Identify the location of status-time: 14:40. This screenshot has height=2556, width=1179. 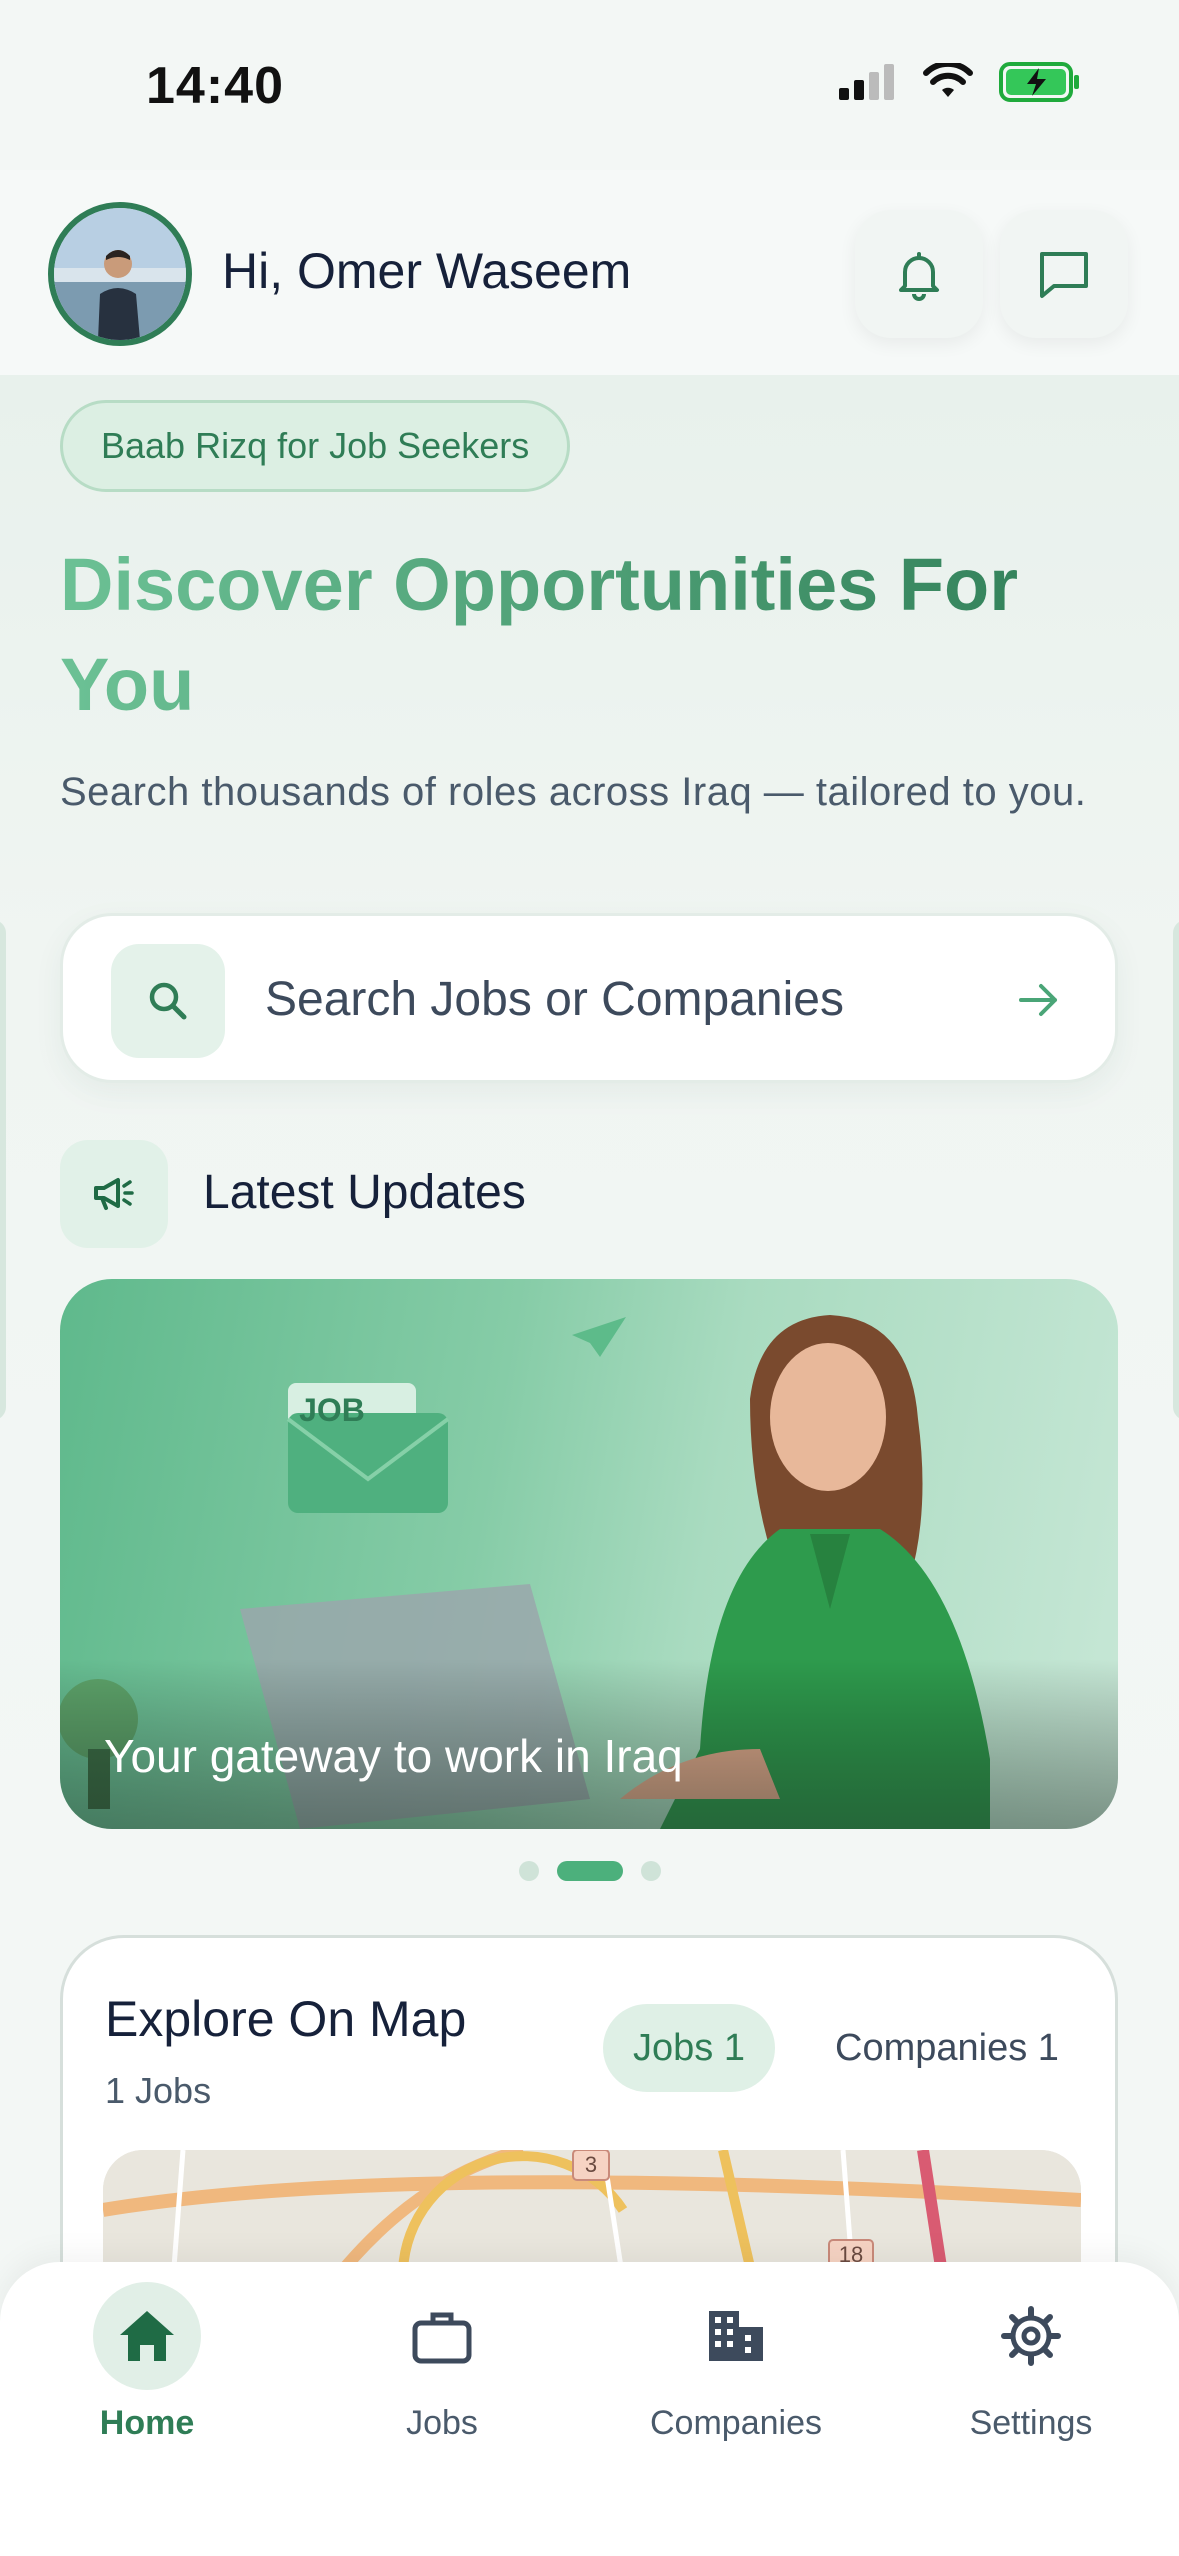
(215, 86).